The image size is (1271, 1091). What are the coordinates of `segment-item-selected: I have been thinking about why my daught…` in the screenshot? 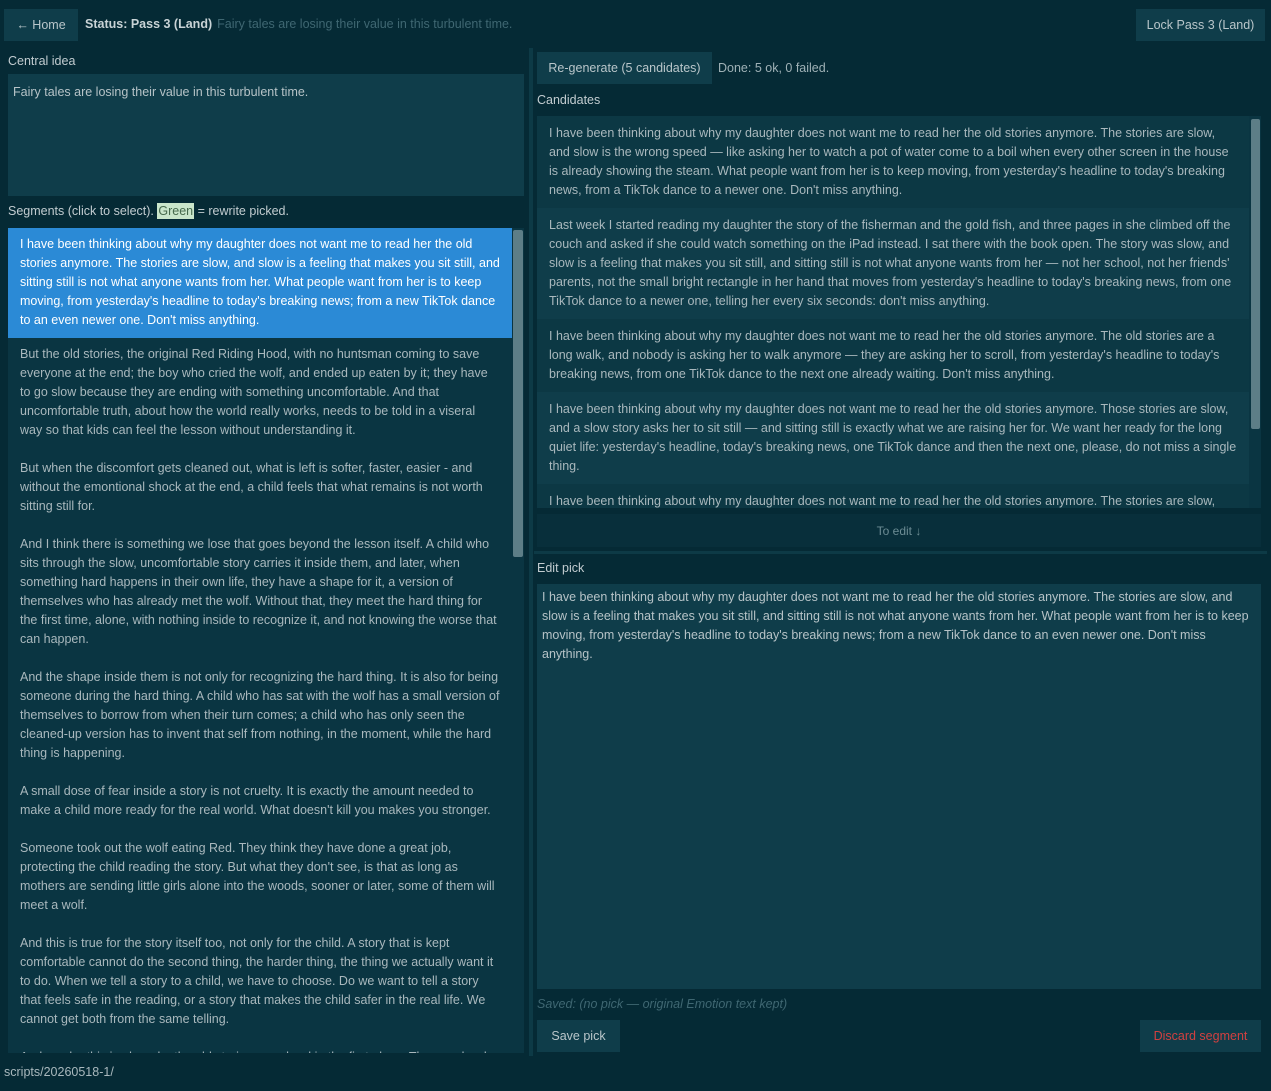 It's located at (260, 283).